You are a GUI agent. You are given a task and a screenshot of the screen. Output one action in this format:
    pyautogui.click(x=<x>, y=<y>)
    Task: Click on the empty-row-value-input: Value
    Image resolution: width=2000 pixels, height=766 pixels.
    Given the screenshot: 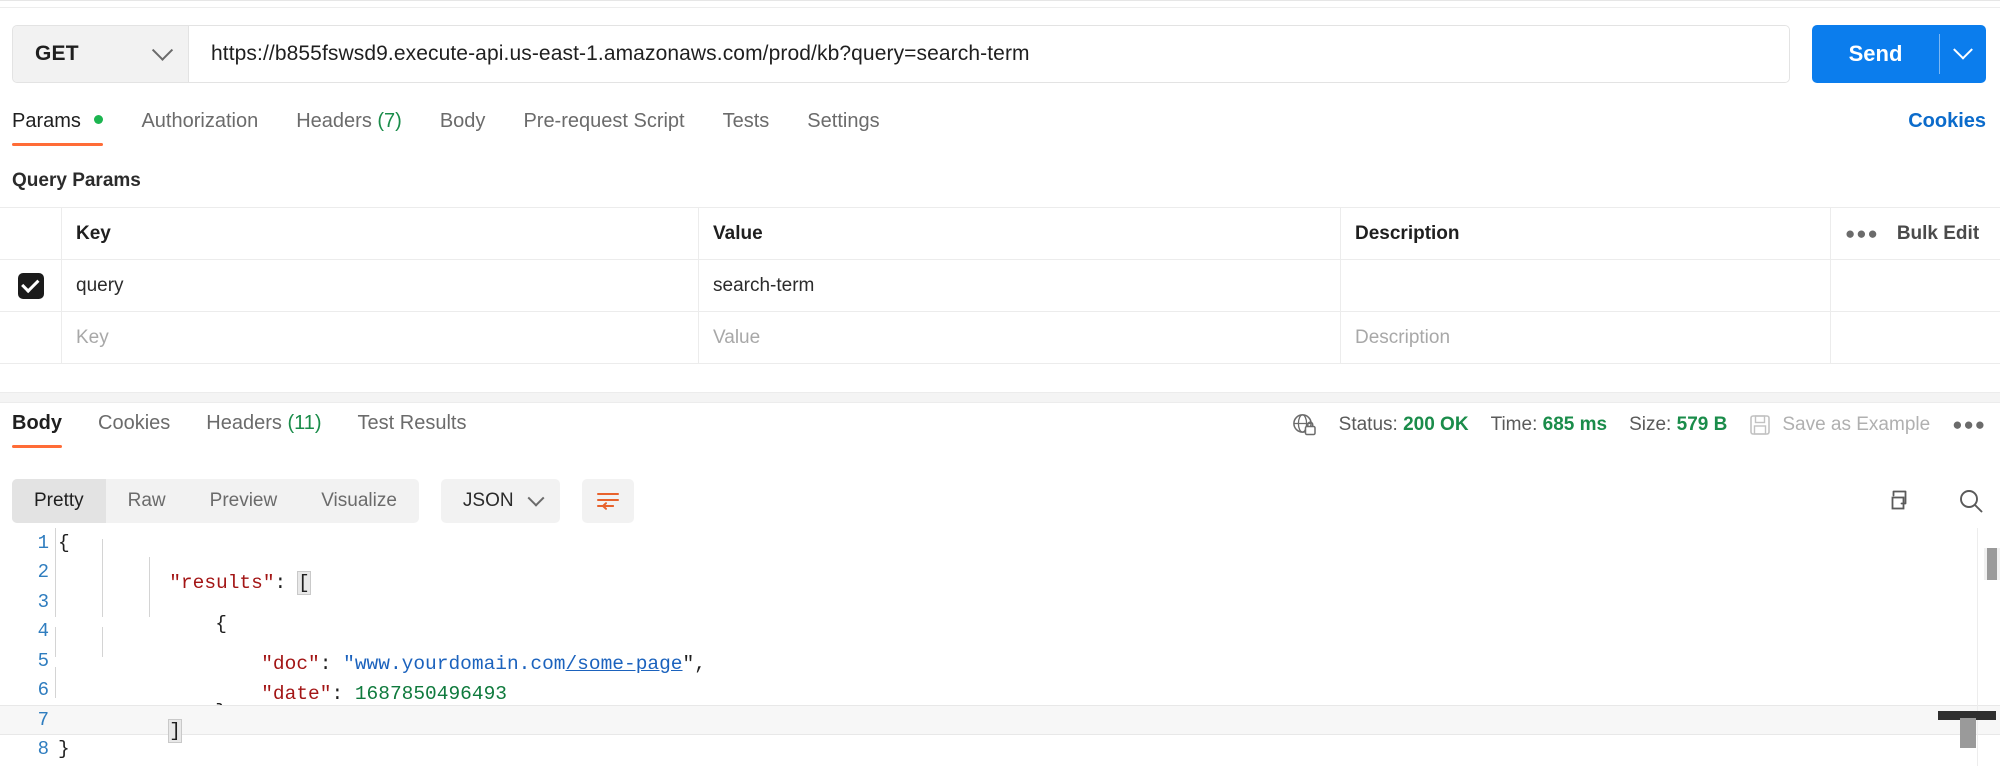 What is the action you would take?
    pyautogui.click(x=1020, y=337)
    